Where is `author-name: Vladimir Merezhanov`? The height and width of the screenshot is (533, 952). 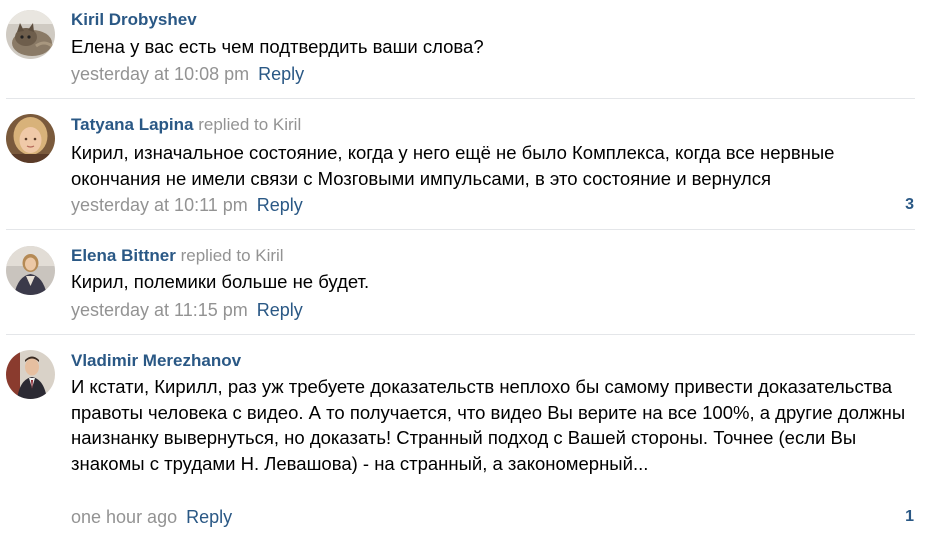 author-name: Vladimir Merezhanov is located at coordinates (156, 360).